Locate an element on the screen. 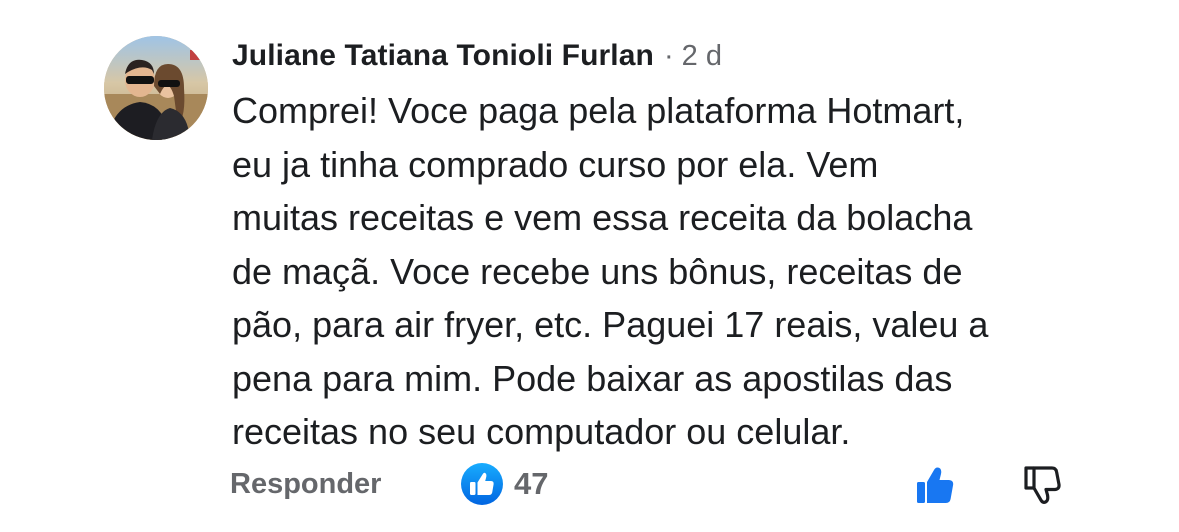 The width and height of the screenshot is (1179, 532). profile-photo-icon is located at coordinates (156, 88).